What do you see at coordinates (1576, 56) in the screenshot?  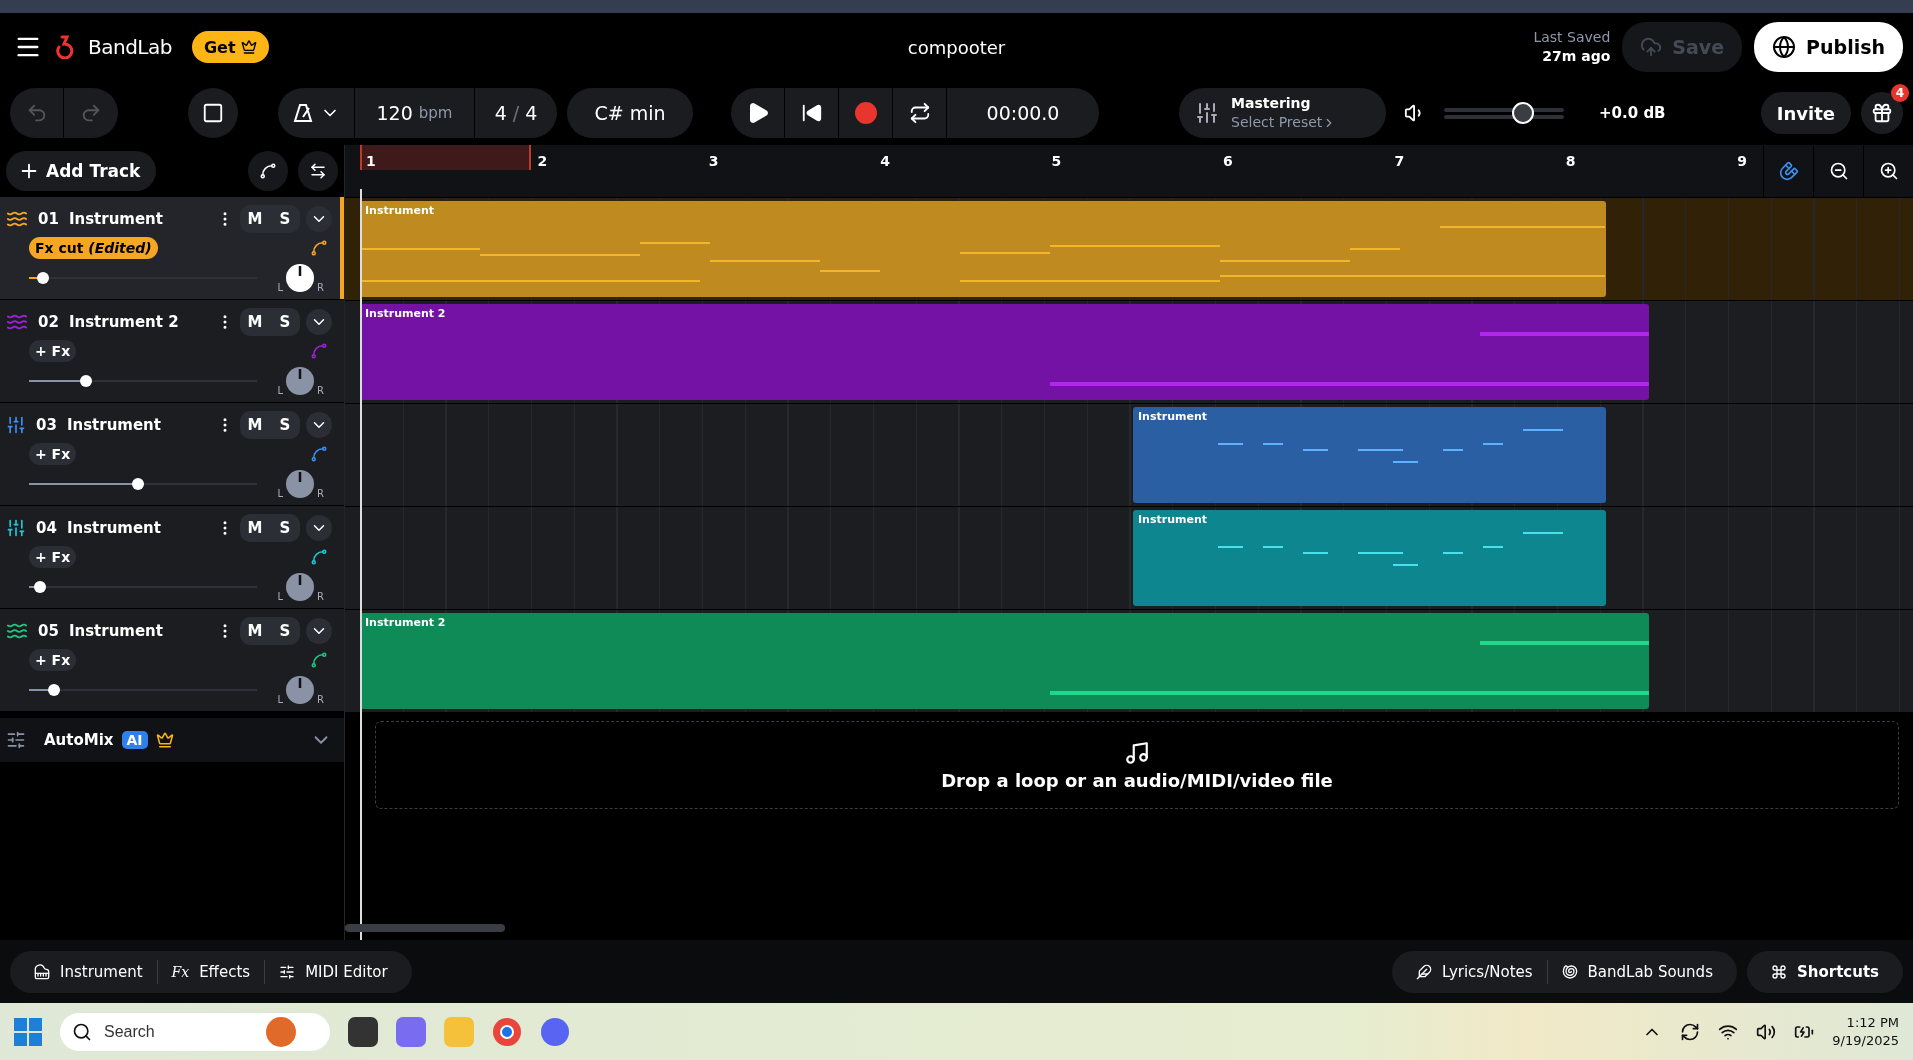 I see `last-saved-time: 27m ago` at bounding box center [1576, 56].